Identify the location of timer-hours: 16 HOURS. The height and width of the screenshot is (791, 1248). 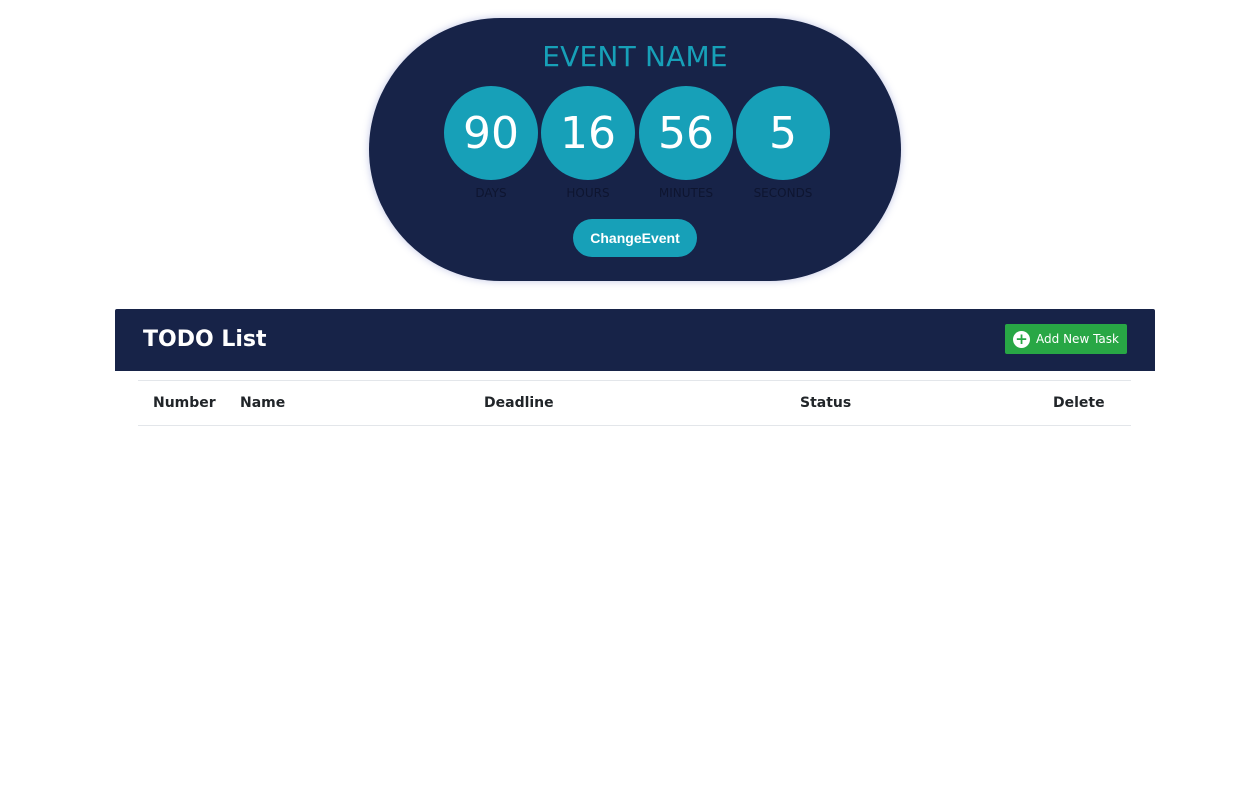
(588, 146).